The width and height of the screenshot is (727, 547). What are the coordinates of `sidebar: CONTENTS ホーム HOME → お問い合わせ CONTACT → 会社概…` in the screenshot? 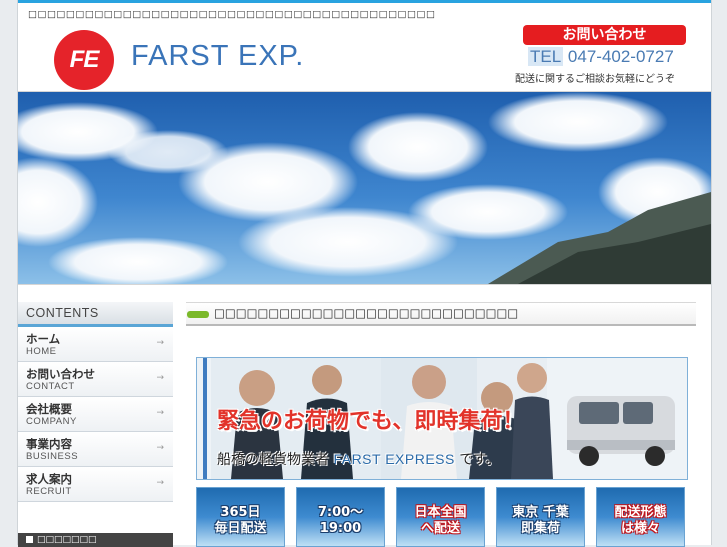 It's located at (95, 402).